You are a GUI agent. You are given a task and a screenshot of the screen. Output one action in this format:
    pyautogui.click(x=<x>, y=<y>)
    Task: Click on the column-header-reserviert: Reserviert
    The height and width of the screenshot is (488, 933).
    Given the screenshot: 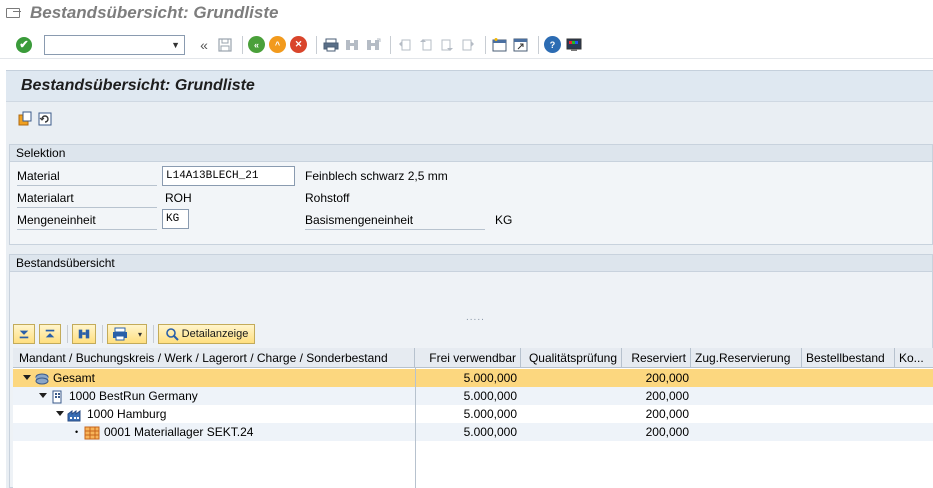 What is the action you would take?
    pyautogui.click(x=656, y=358)
    